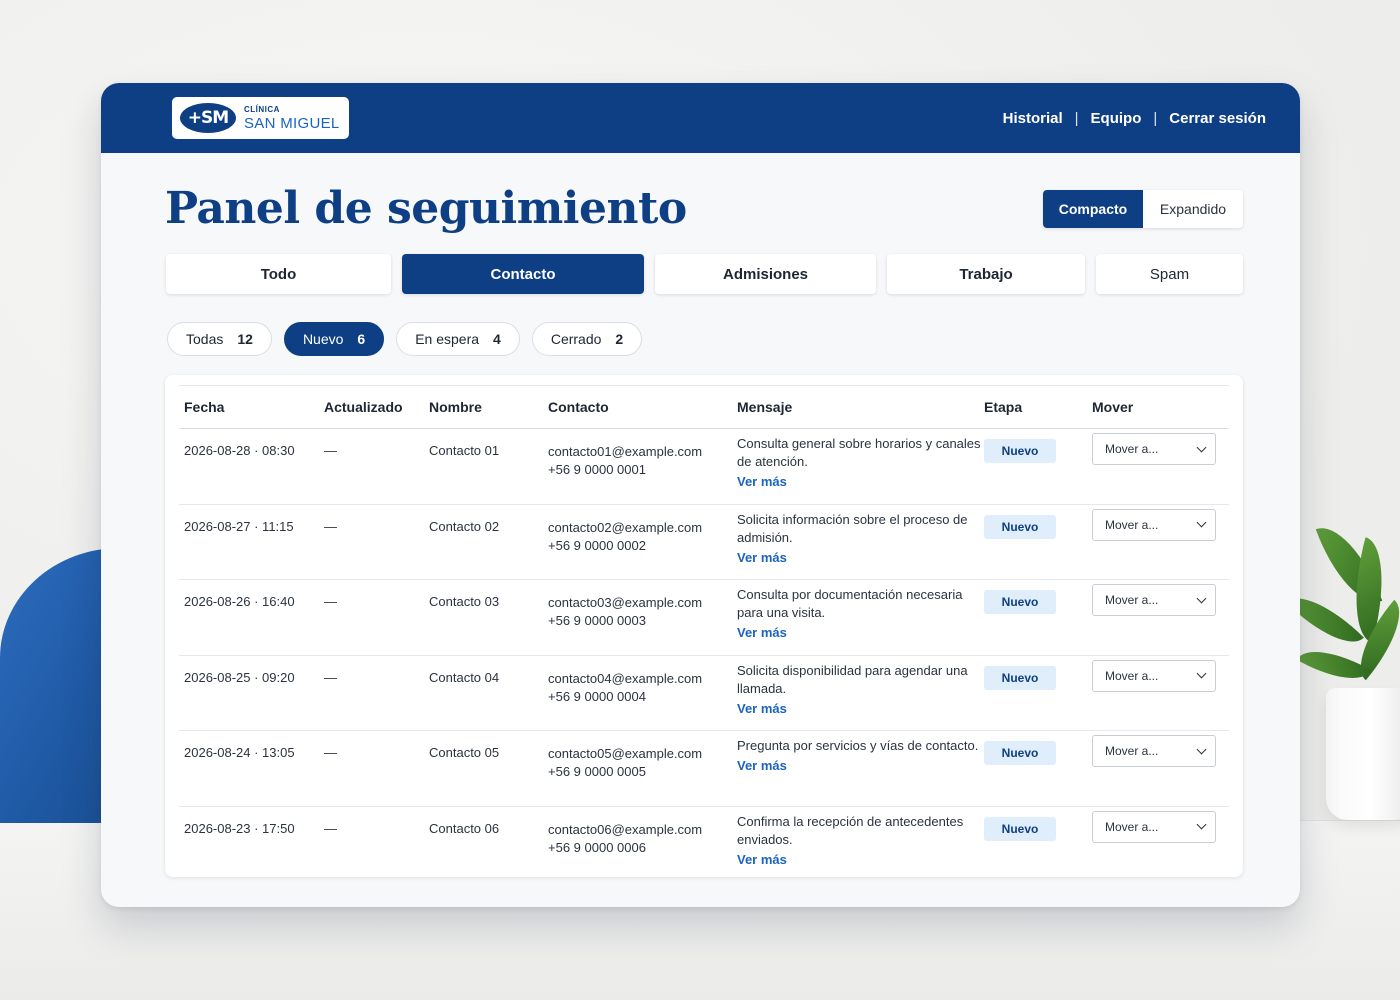  Describe the element at coordinates (426, 208) in the screenshot. I see `page-title: Panel de seguimiento` at that location.